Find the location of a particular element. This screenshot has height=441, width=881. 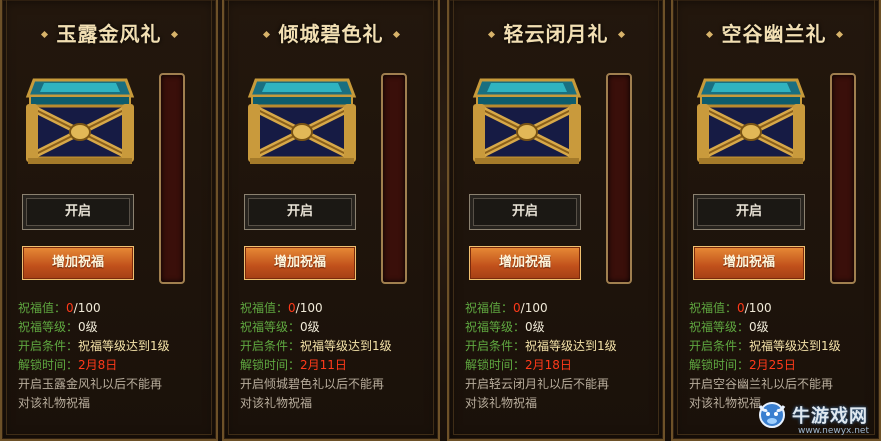

card-header: 轻云闭月礼 is located at coordinates (556, 34).